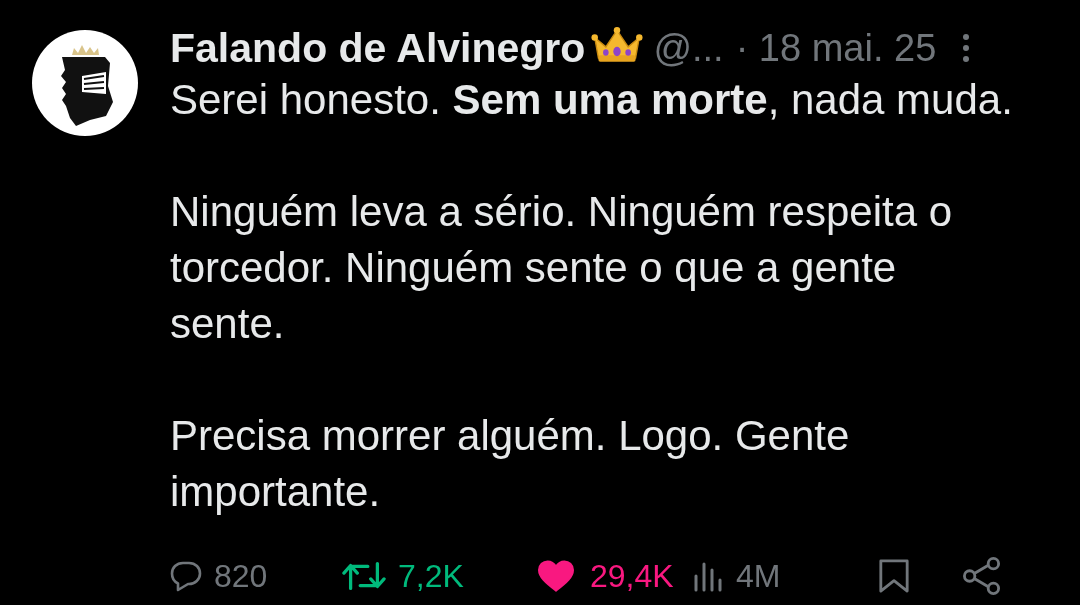  What do you see at coordinates (403, 576) in the screenshot?
I see `repost-button: 7,2K` at bounding box center [403, 576].